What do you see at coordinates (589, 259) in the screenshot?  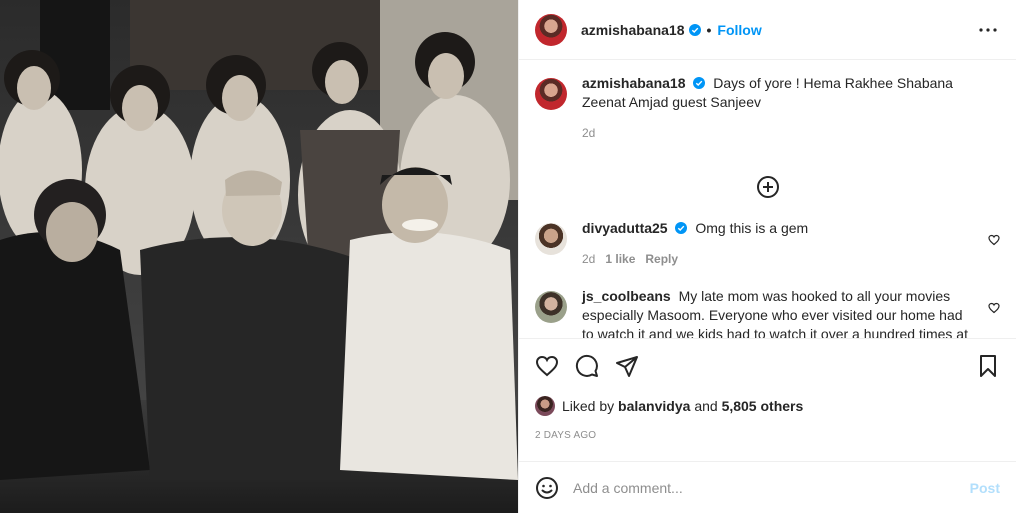 I see `comment-age: 2d` at bounding box center [589, 259].